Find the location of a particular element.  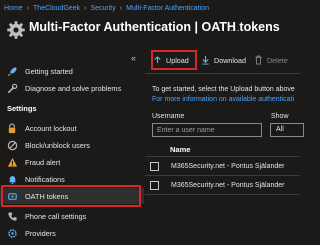

sidebar-item-diagnose: Diagnose and solve problems is located at coordinates (72, 88).